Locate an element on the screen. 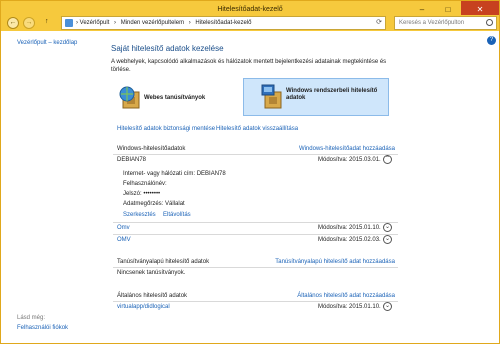 This screenshot has height=344, width=500. forward-button: → is located at coordinates (29, 23).